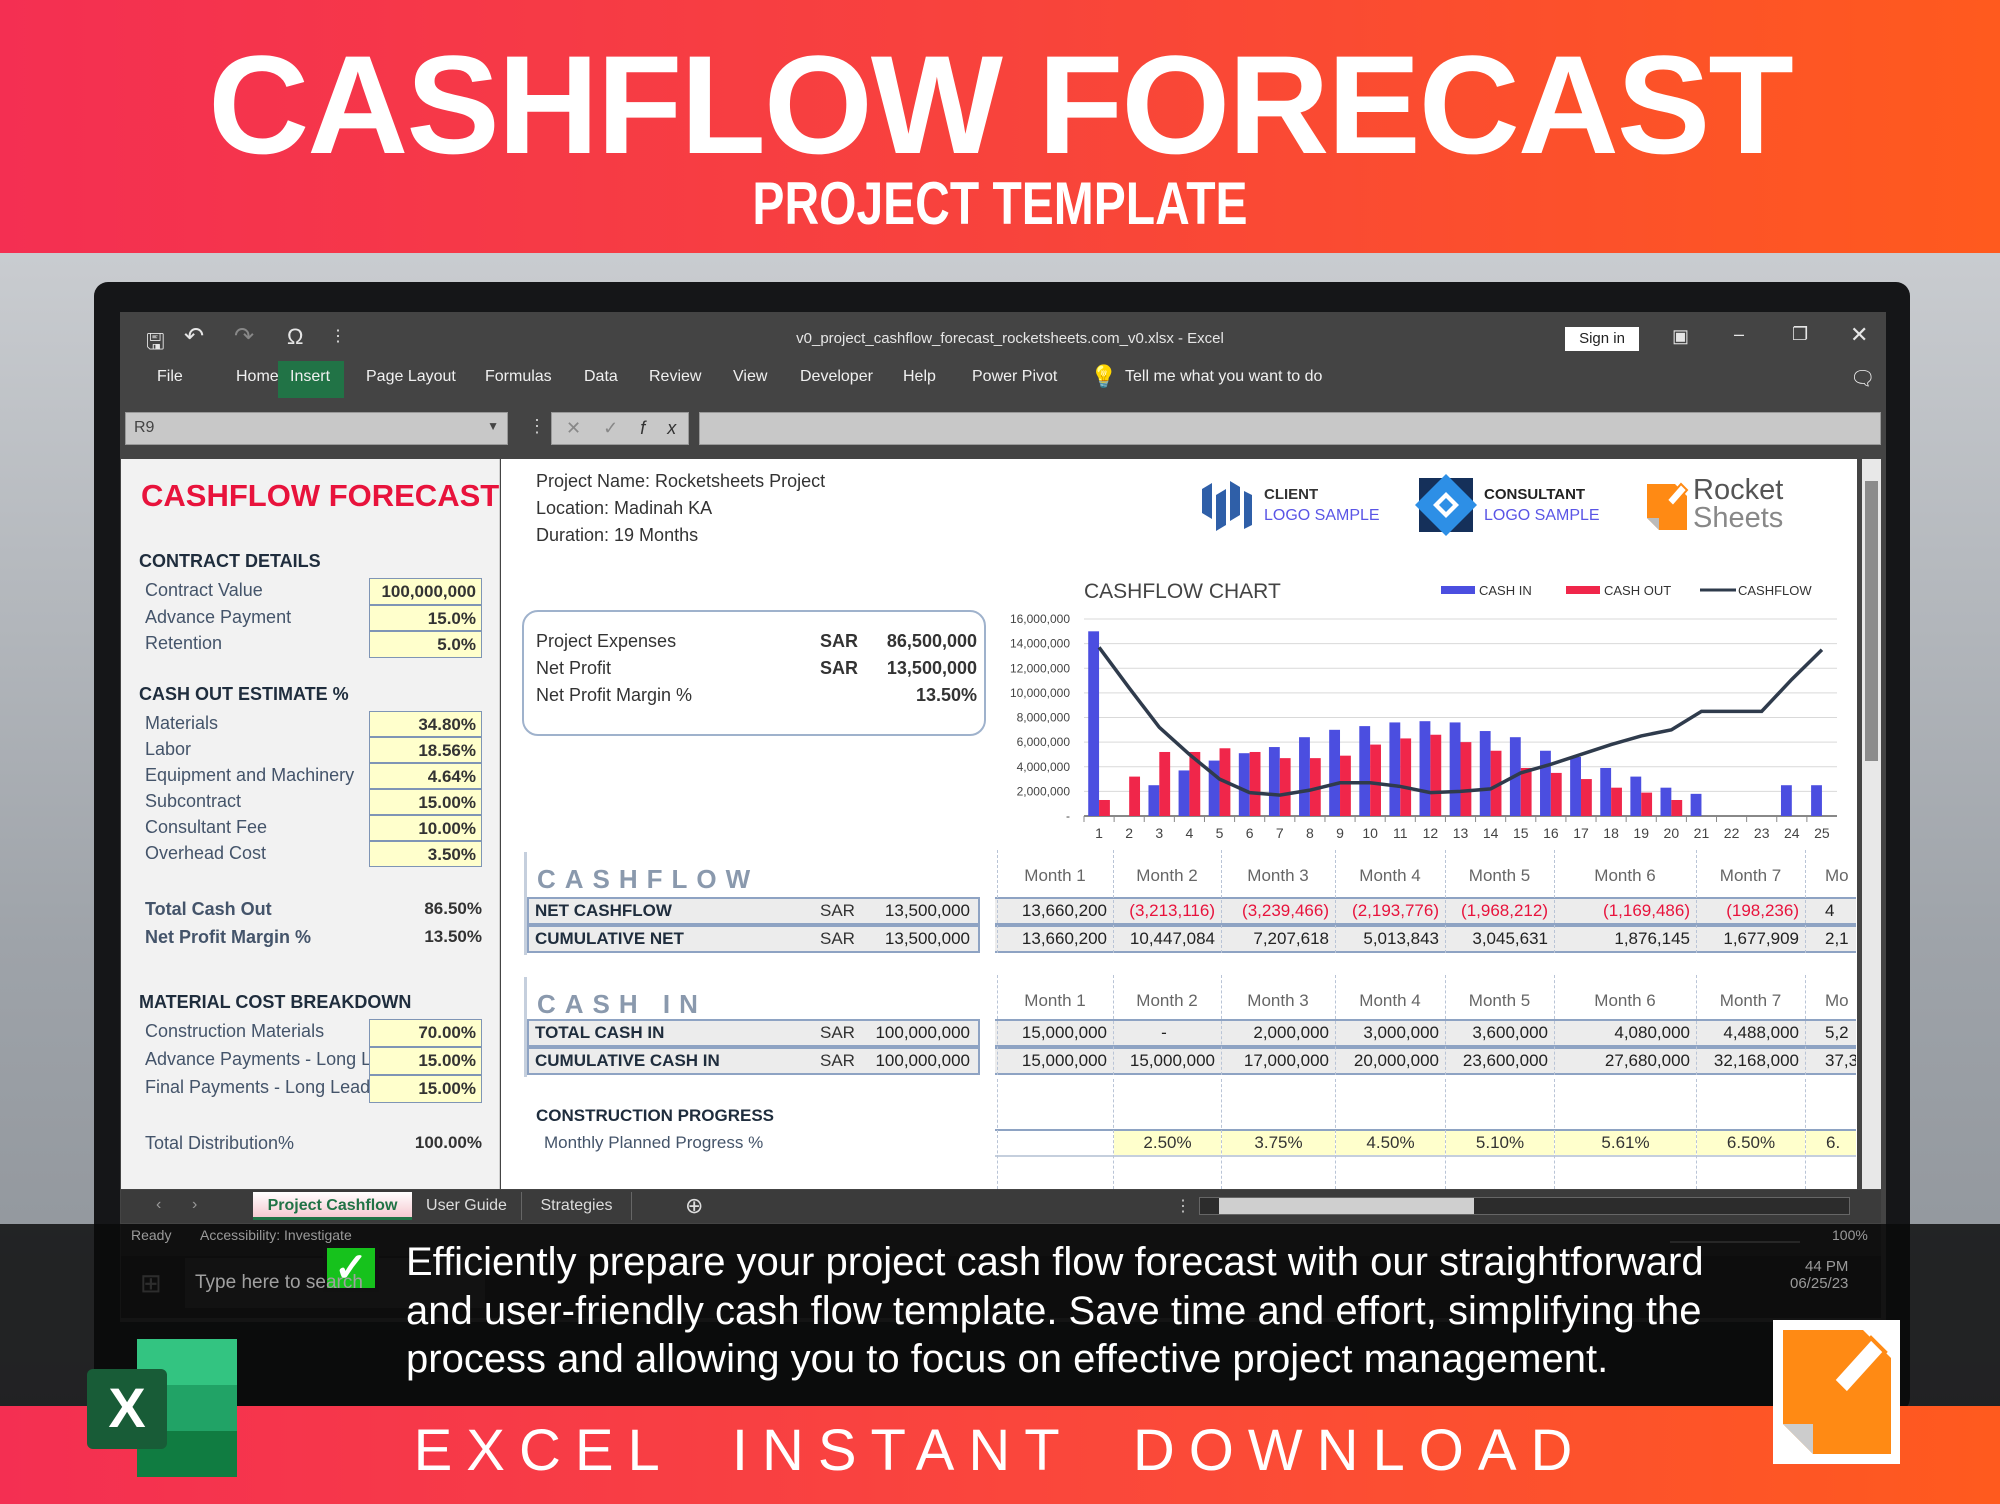  I want to click on month-cell: 3,600,000, so click(1510, 1032).